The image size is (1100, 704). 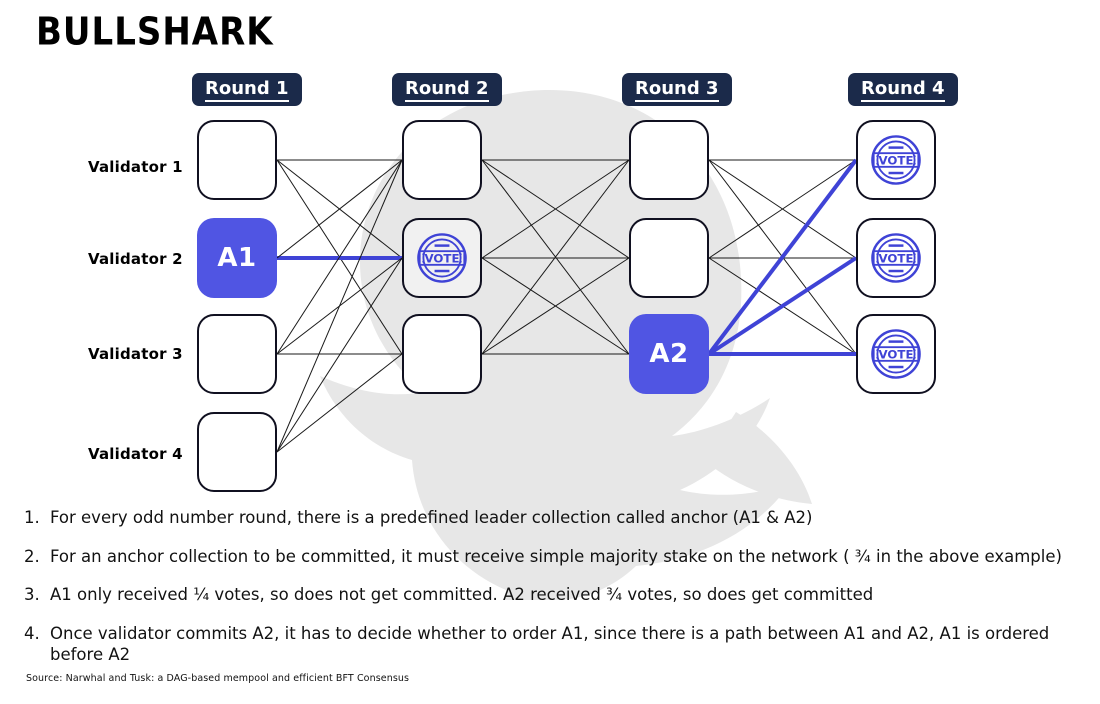 I want to click on validator-label-4: Validator 4, so click(x=135, y=454).